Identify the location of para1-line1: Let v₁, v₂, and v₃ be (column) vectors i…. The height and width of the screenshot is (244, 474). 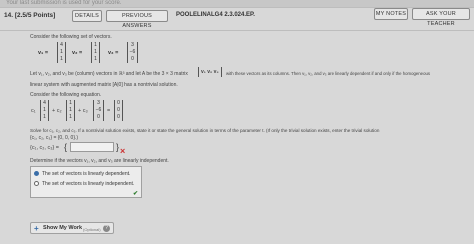
(109, 74).